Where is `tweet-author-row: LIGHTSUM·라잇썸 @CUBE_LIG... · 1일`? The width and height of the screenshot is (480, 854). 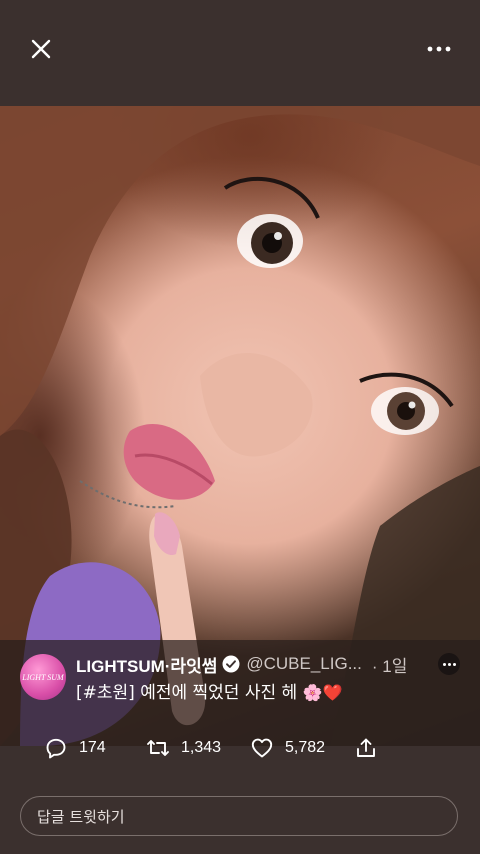 tweet-author-row: LIGHTSUM·라잇썸 @CUBE_LIG... · 1일 is located at coordinates (241, 664).